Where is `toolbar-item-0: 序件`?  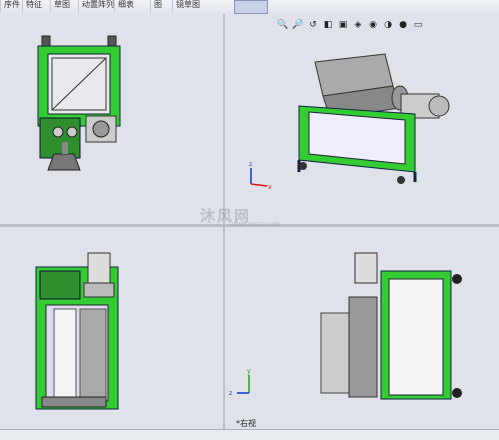 toolbar-item-0: 序件 is located at coordinates (11, 6).